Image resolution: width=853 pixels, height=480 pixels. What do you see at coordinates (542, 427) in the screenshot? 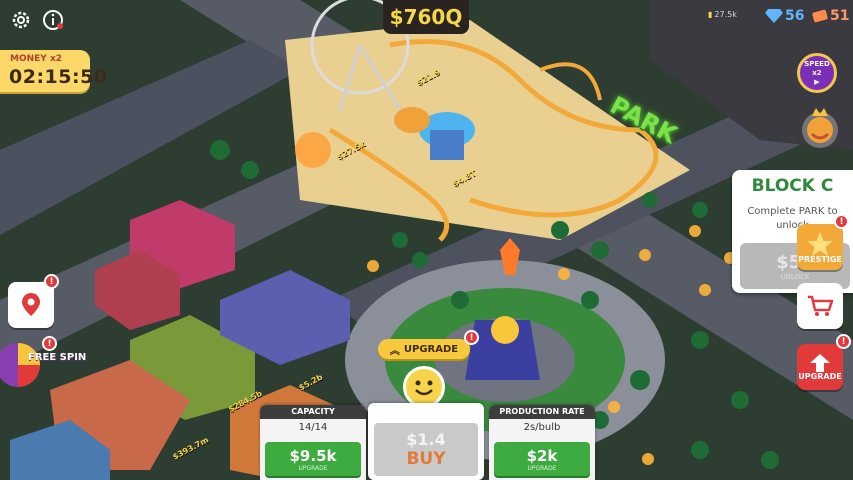
I see `production-value: 2s/bulb` at bounding box center [542, 427].